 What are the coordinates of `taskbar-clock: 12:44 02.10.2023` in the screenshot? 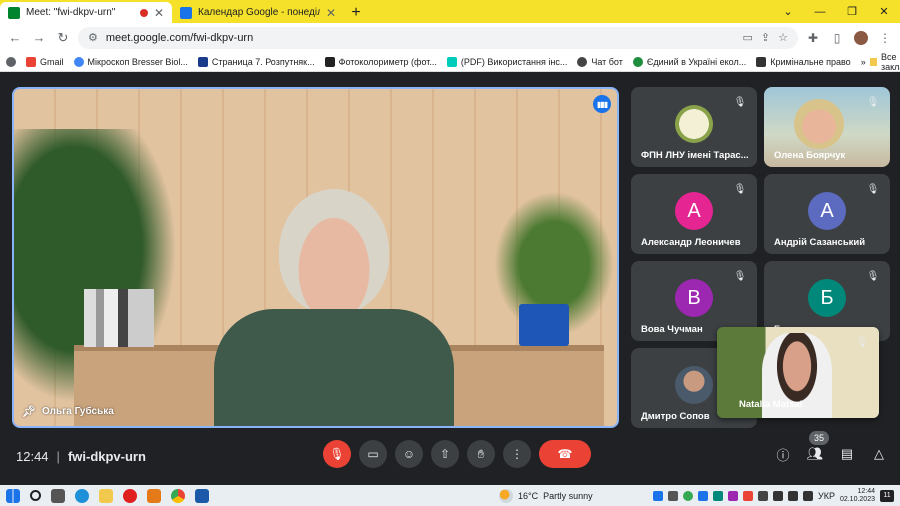 It's located at (857, 496).